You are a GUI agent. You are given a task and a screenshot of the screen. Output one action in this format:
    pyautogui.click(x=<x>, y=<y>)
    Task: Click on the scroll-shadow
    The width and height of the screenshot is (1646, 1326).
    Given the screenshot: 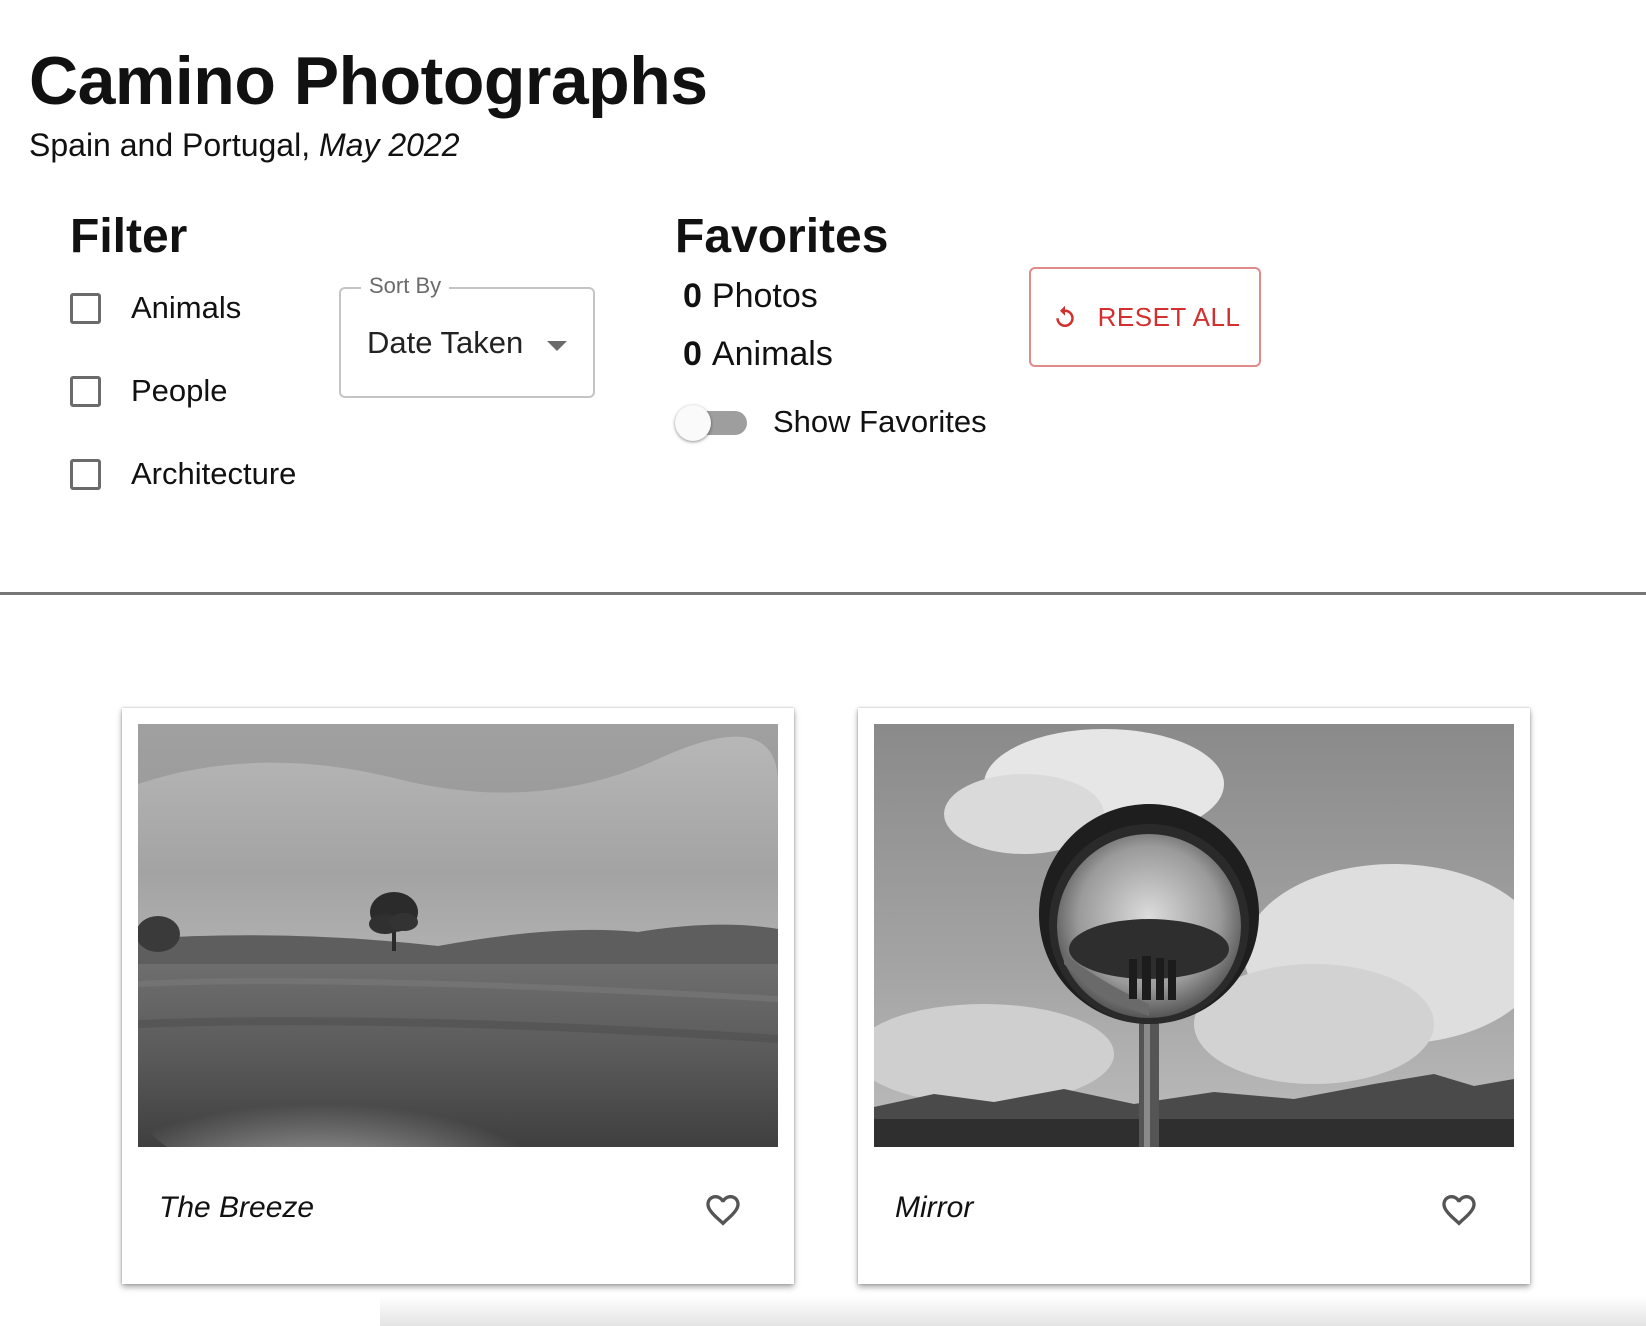 What is the action you would take?
    pyautogui.click(x=1013, y=1311)
    